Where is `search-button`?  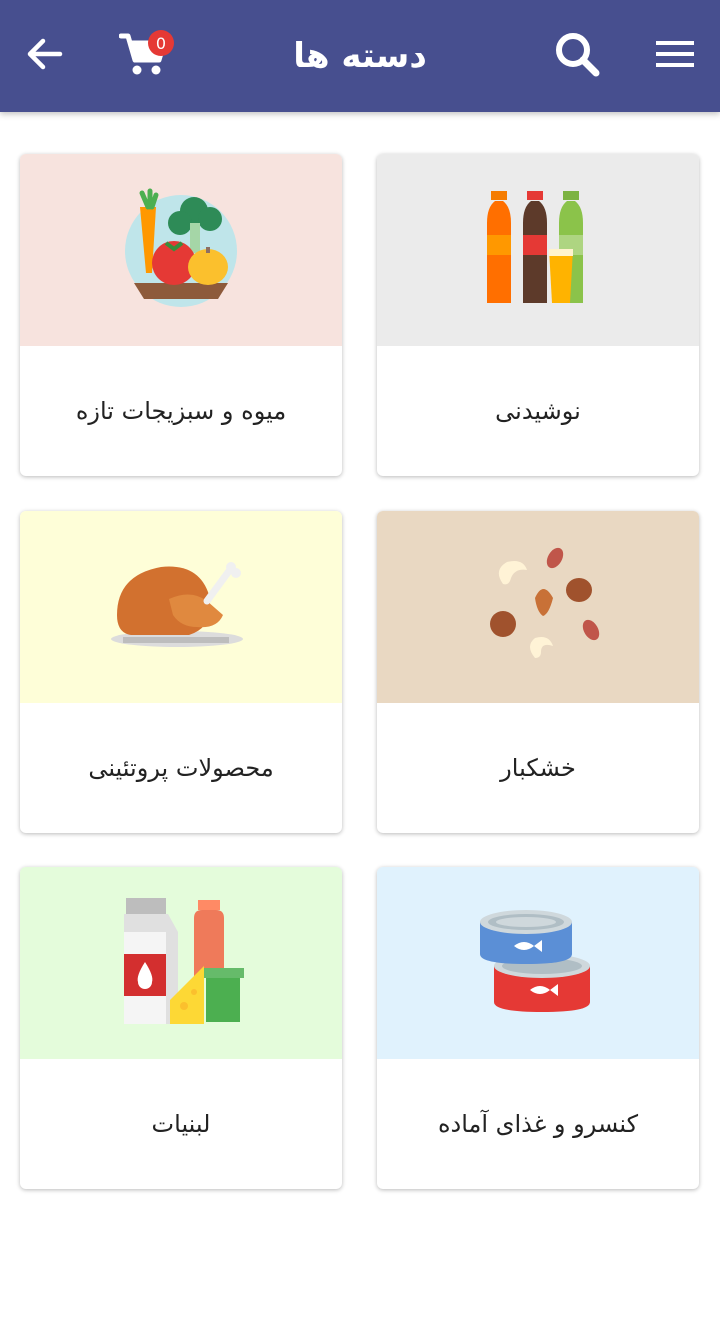
search-button is located at coordinates (577, 56).